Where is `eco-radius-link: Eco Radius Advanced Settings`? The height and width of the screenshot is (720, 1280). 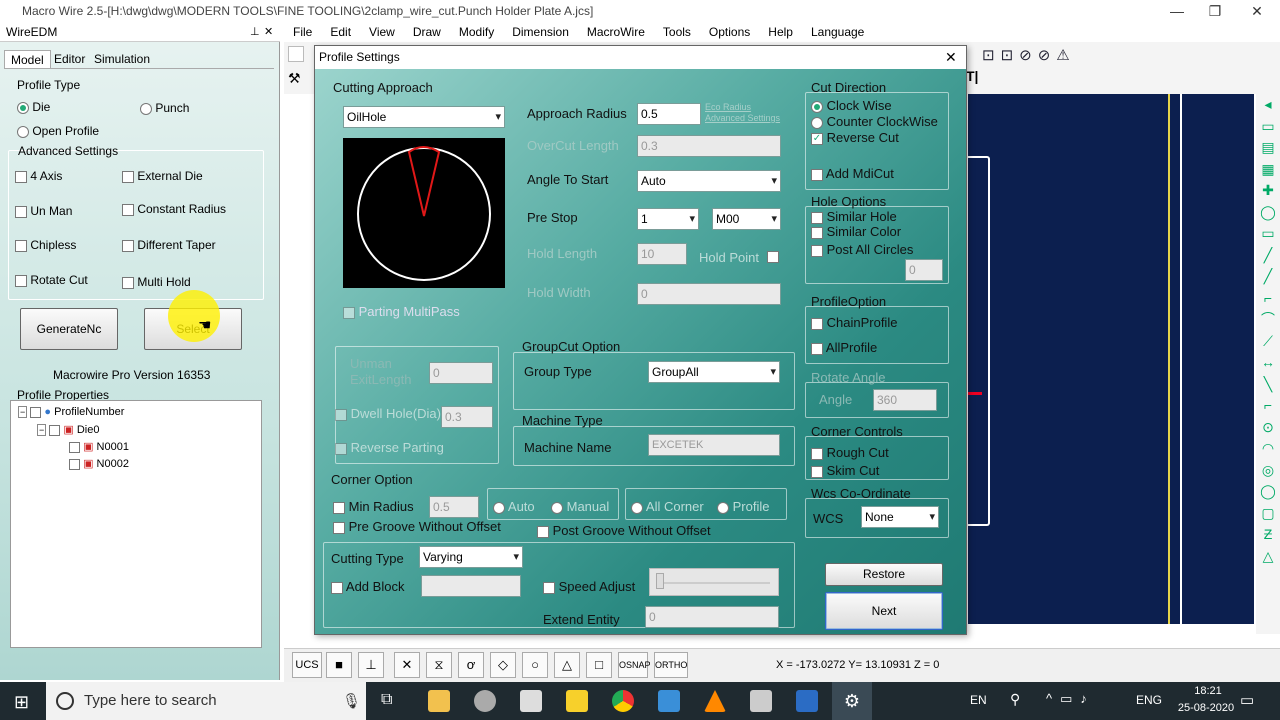
eco-radius-link: Eco Radius Advanced Settings is located at coordinates (742, 113).